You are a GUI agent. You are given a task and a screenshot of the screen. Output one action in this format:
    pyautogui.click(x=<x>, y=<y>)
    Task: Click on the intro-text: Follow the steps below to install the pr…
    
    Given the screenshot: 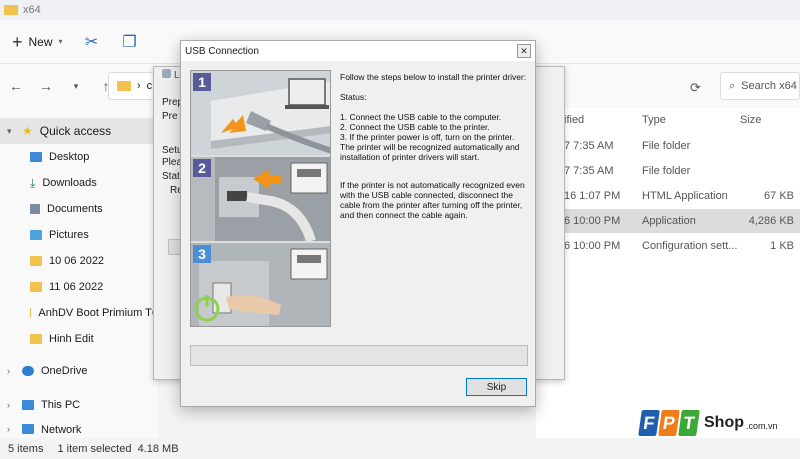 What is the action you would take?
    pyautogui.click(x=433, y=77)
    